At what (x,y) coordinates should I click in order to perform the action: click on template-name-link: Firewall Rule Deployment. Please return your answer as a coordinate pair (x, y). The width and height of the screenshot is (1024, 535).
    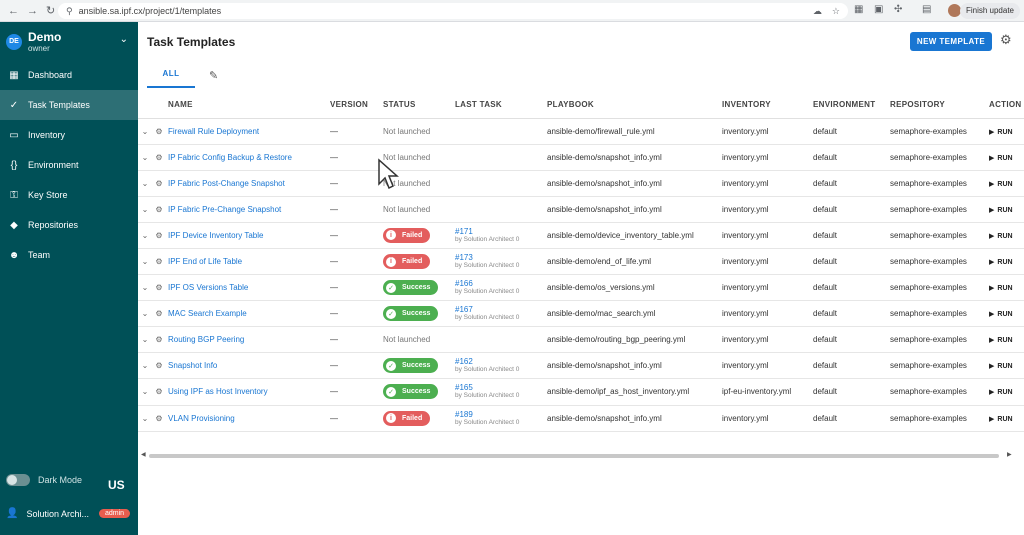
    Looking at the image, I should click on (213, 131).